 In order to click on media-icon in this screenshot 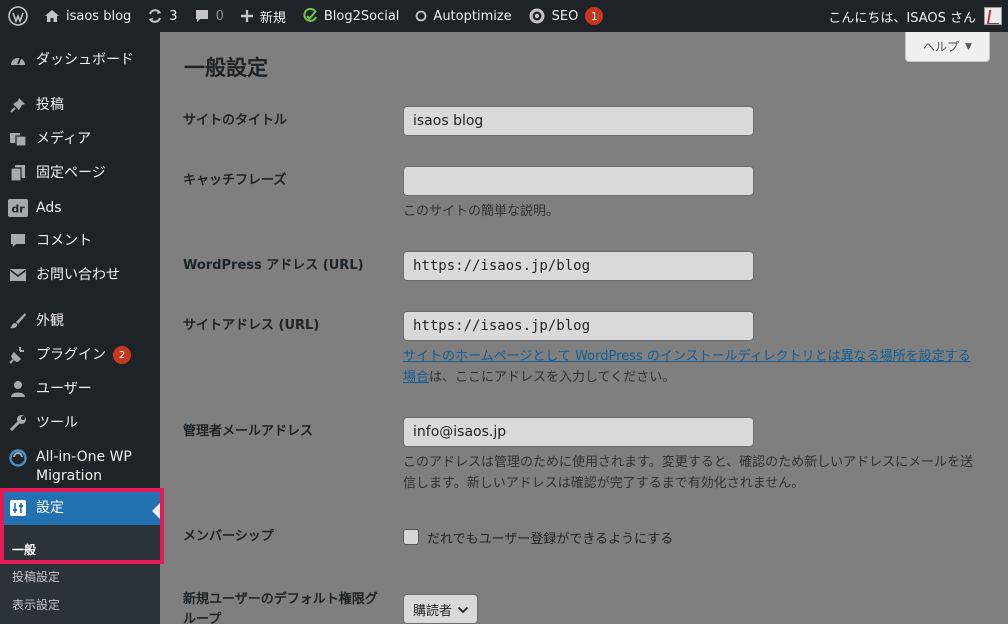, I will do `click(18, 139)`.